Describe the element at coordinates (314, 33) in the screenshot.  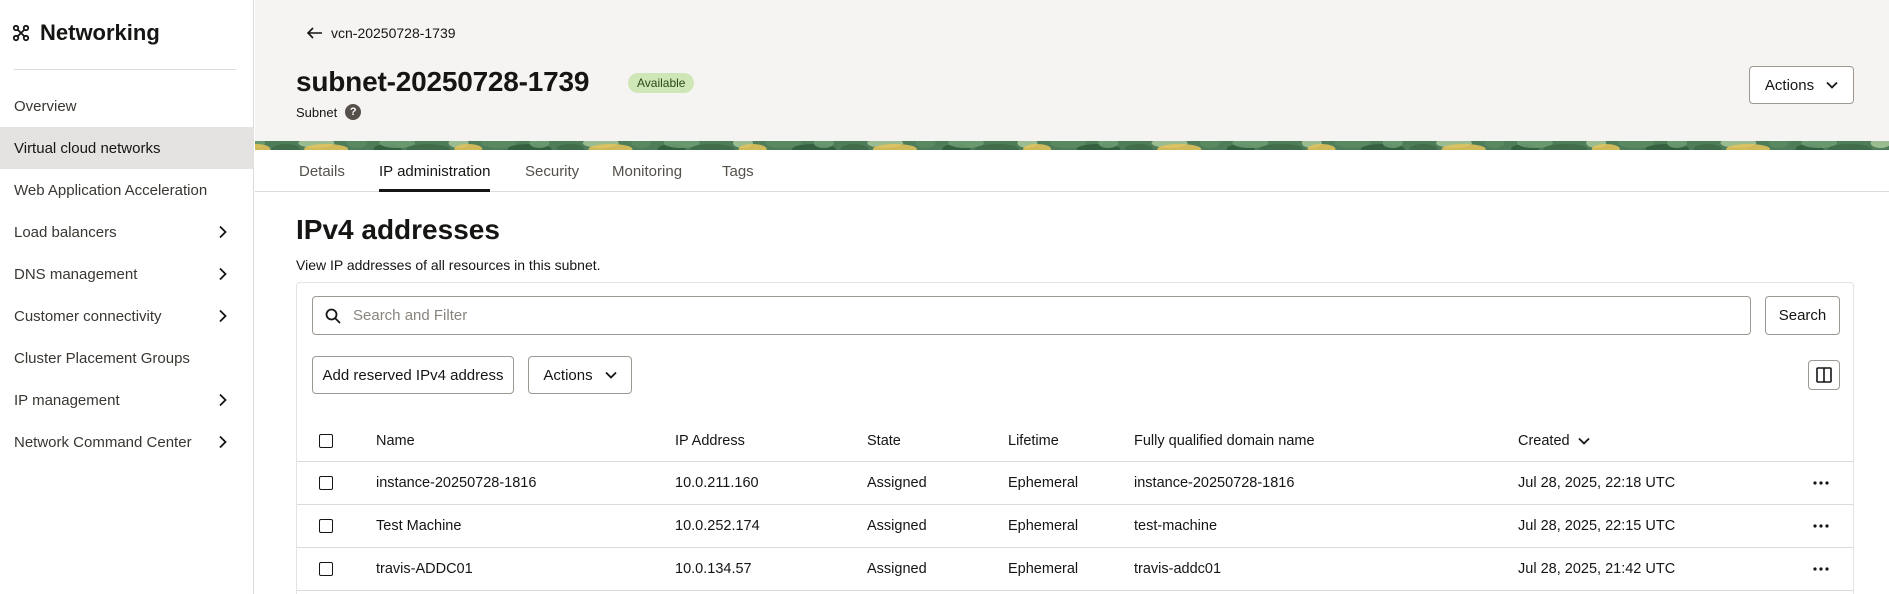
I see `arrow-left-icon` at that location.